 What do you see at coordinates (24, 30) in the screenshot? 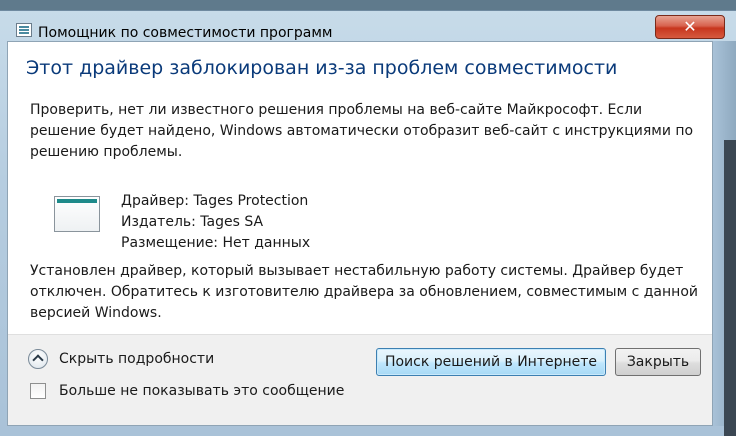
I see `app-icon` at bounding box center [24, 30].